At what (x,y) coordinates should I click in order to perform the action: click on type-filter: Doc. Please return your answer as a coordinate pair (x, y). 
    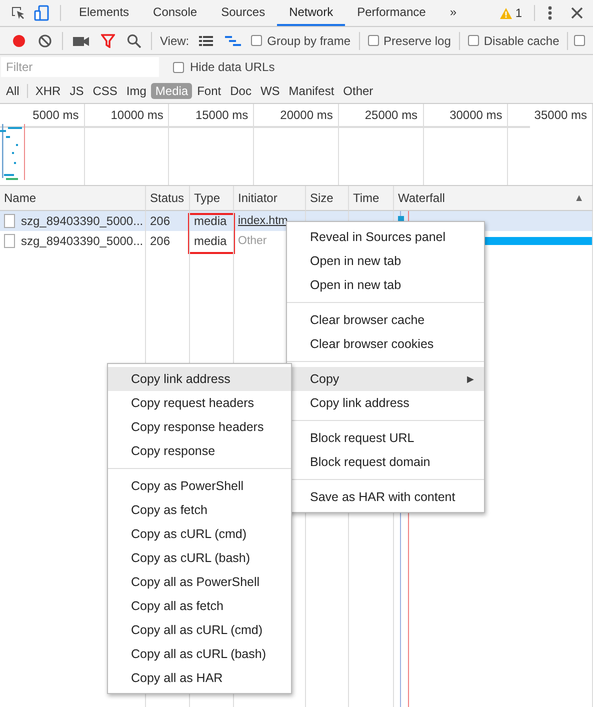
    Looking at the image, I should click on (241, 91).